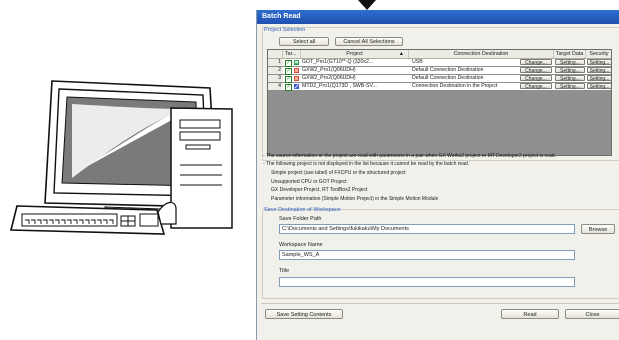 This screenshot has width=619, height=340. Describe the element at coordinates (275, 54) in the screenshot. I see `col-rownum` at that location.